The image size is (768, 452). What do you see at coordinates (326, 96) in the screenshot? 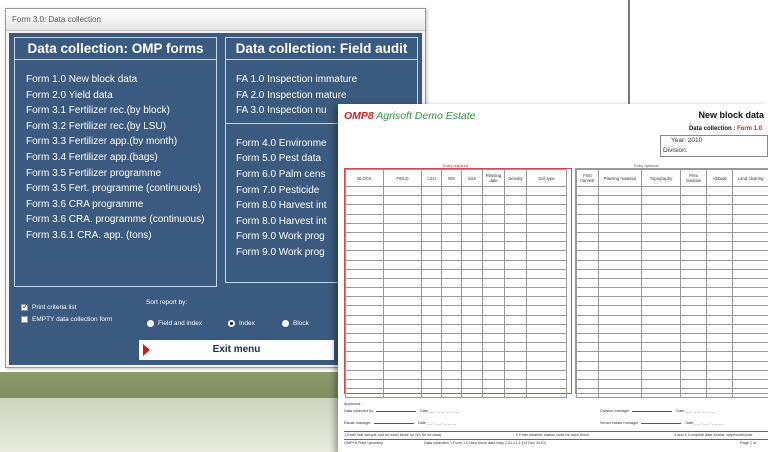
I see `fa-2-0-inspection-mature-item: FA 2.0 Inspection mature` at bounding box center [326, 96].